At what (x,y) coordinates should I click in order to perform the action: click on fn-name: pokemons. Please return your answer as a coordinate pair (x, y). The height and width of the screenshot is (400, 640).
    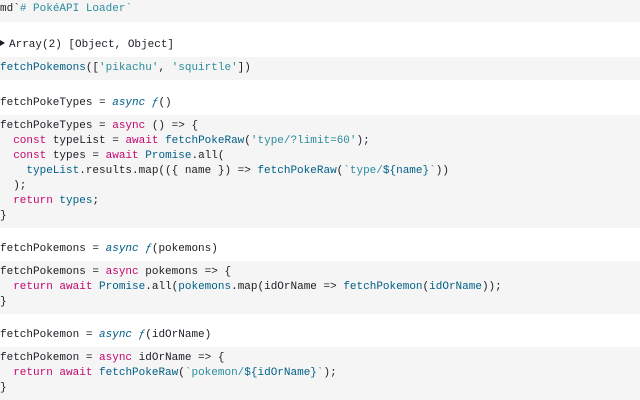
    Looking at the image, I should click on (205, 287).